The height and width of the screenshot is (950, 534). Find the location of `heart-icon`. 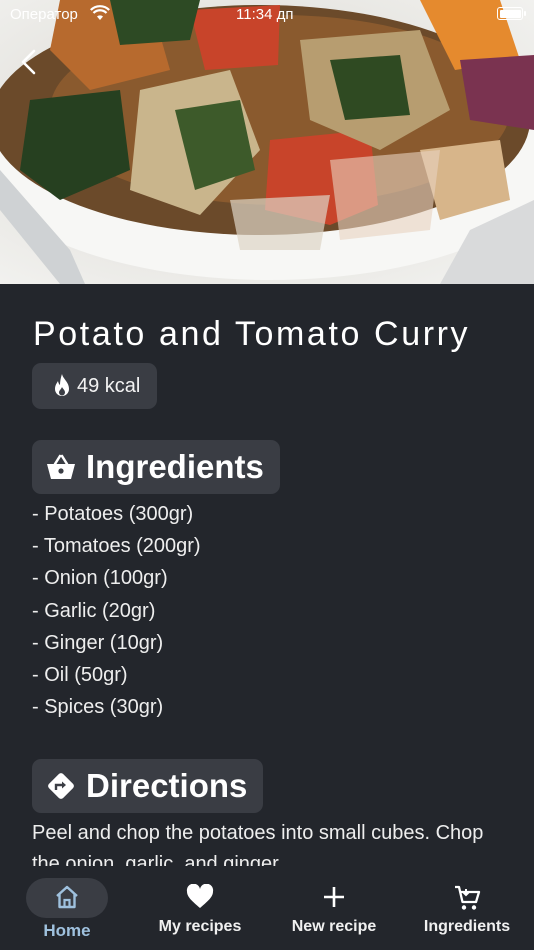

heart-icon is located at coordinates (200, 896).